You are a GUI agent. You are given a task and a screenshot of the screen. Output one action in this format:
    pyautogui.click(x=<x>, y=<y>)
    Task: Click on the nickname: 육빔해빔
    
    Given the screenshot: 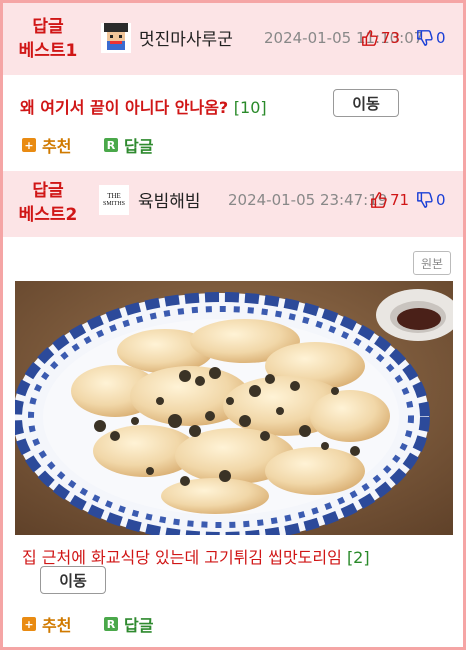 What is the action you would take?
    pyautogui.click(x=169, y=199)
    